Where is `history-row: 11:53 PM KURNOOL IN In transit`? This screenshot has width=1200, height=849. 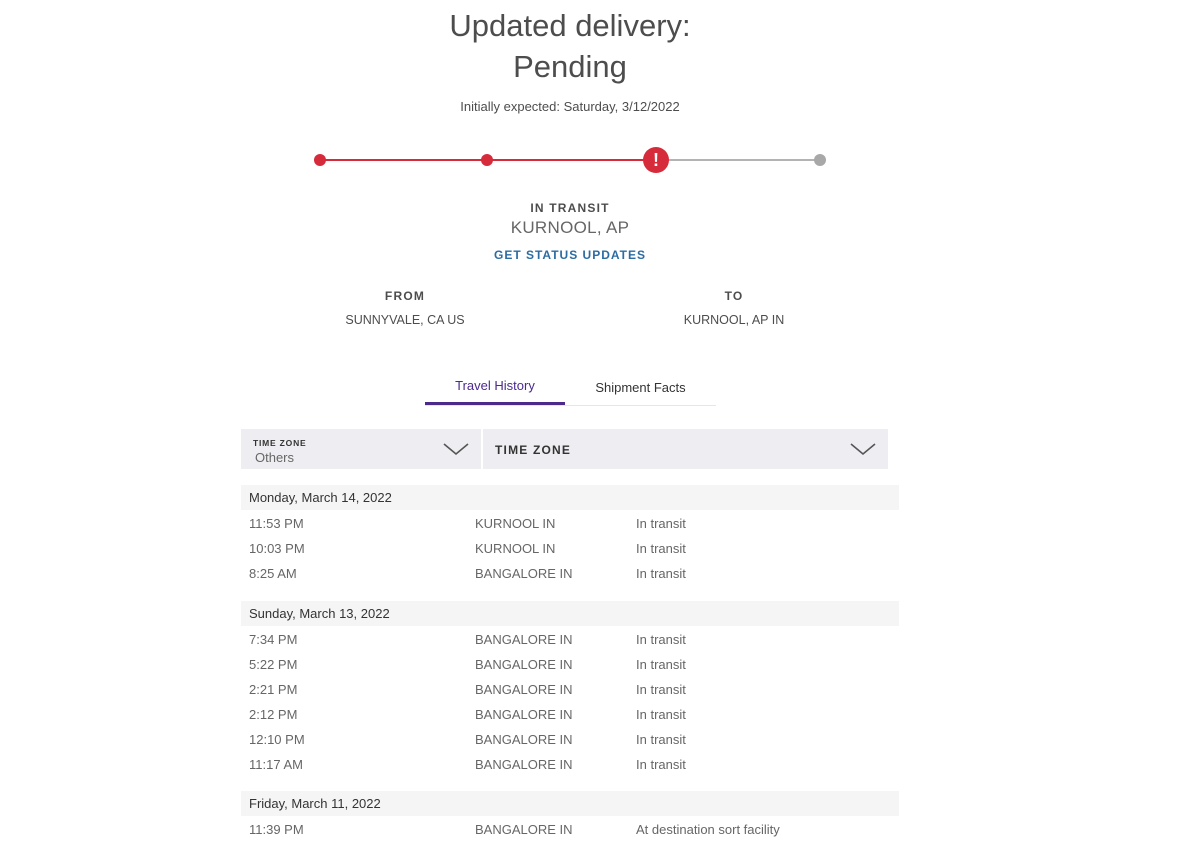 history-row: 11:53 PM KURNOOL IN In transit is located at coordinates (570, 523).